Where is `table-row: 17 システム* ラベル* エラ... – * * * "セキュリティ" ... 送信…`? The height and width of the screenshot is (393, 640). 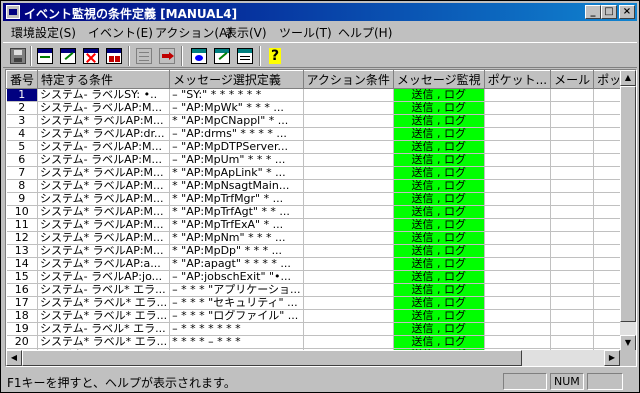 table-row: 17 システム* ラベル* エラ... – * * * "セキュリティ" ... 送信… is located at coordinates (321, 303).